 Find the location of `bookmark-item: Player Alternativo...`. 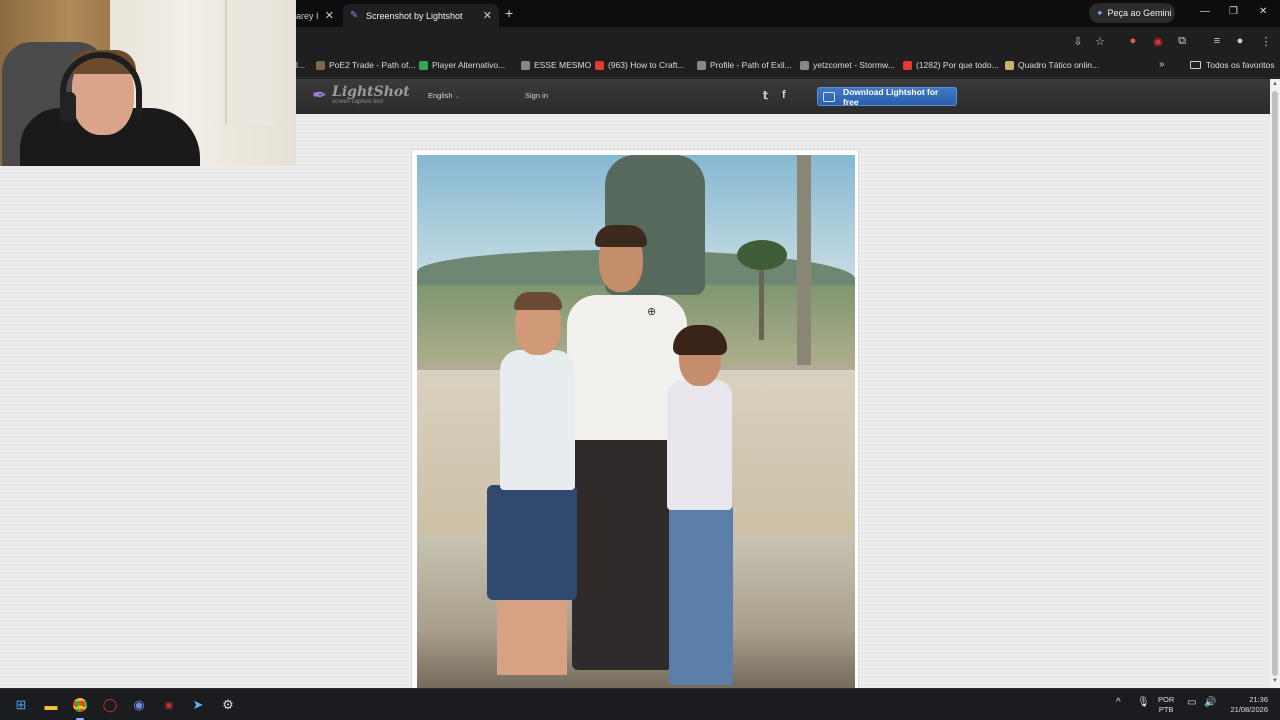

bookmark-item: Player Alternativo... is located at coordinates (462, 65).